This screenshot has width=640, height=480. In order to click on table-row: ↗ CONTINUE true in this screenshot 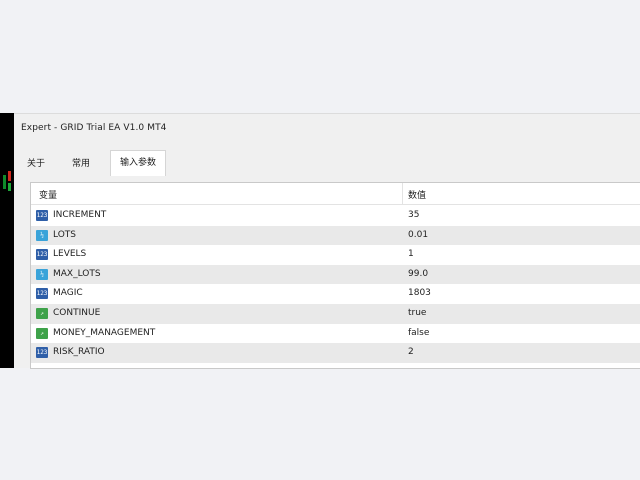, I will do `click(335, 313)`.